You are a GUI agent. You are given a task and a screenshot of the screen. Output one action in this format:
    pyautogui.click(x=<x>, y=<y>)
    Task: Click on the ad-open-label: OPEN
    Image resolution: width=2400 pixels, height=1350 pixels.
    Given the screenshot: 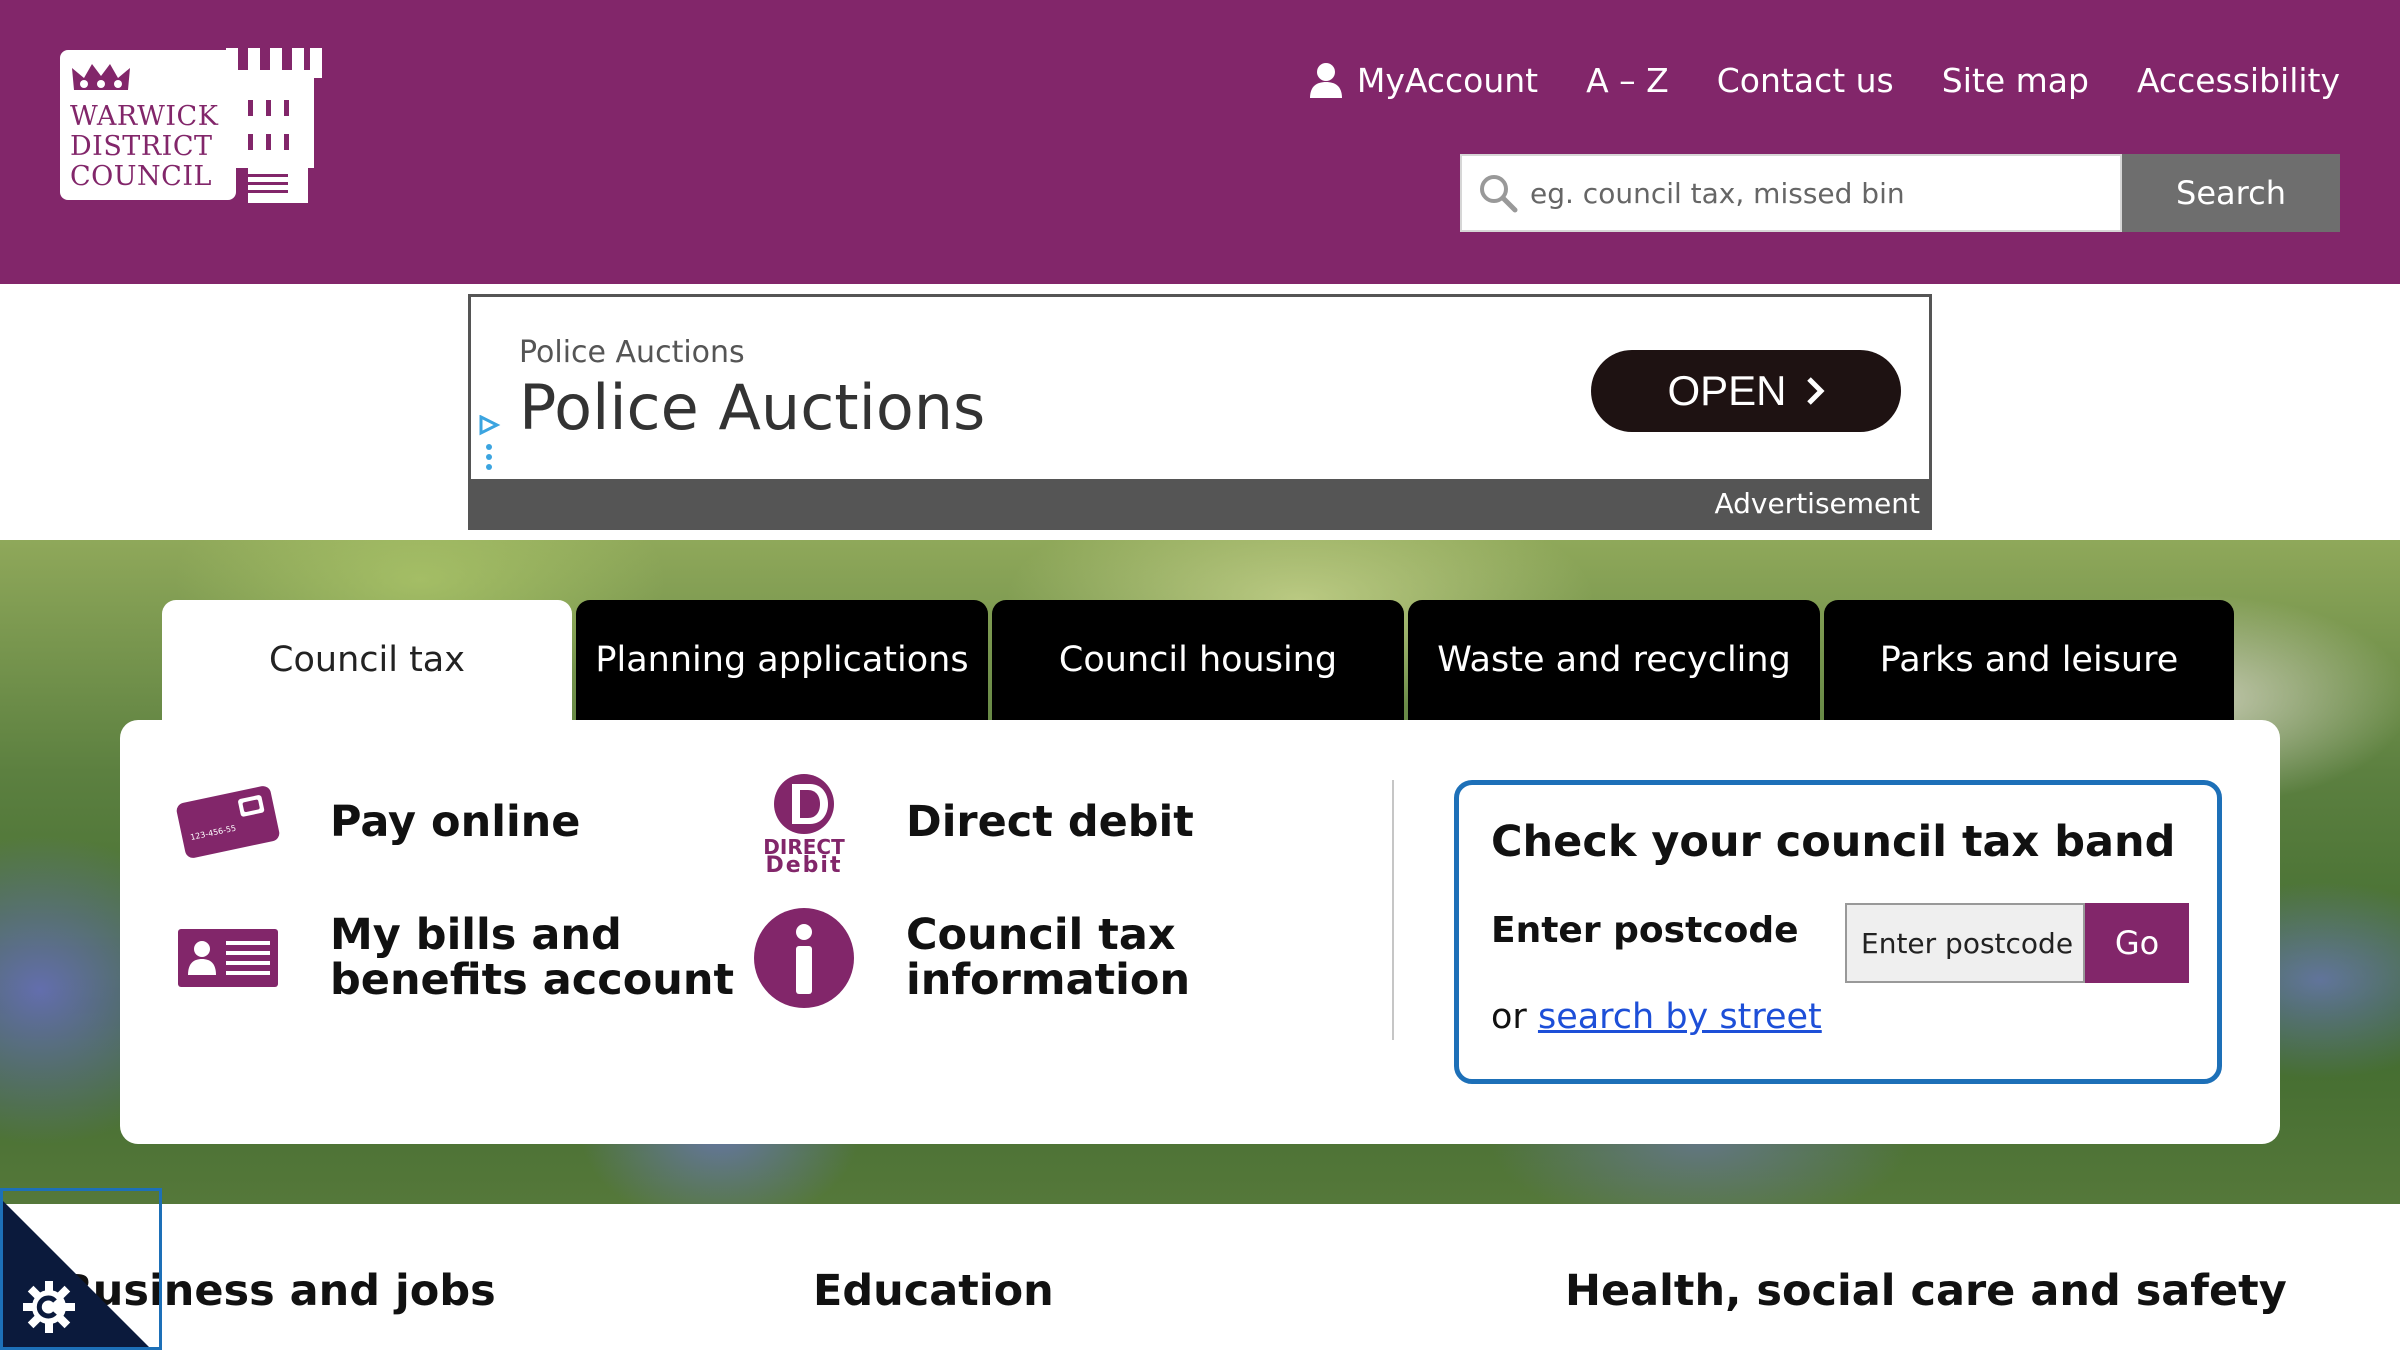 What is the action you would take?
    pyautogui.click(x=1727, y=390)
    